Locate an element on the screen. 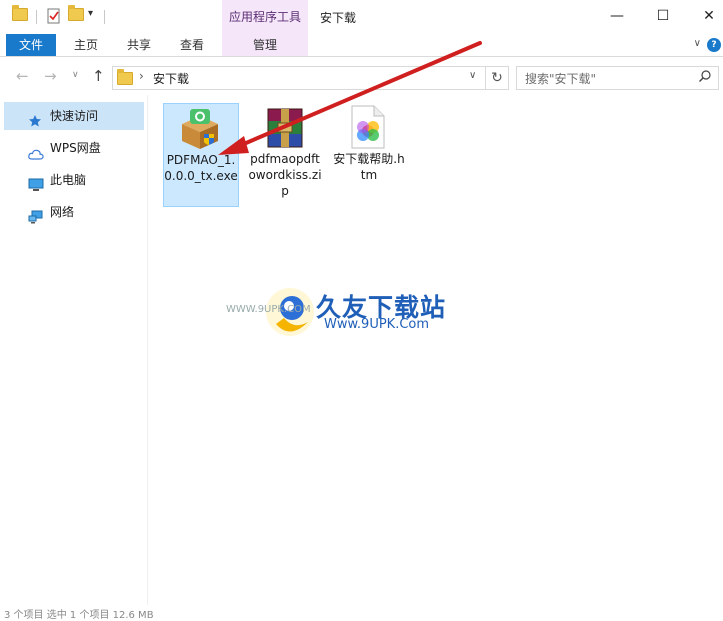 This screenshot has height=621, width=723. watermark: WWW.9UPK.COM 久友下载站 Www.9UPK.Com is located at coordinates (350, 319).